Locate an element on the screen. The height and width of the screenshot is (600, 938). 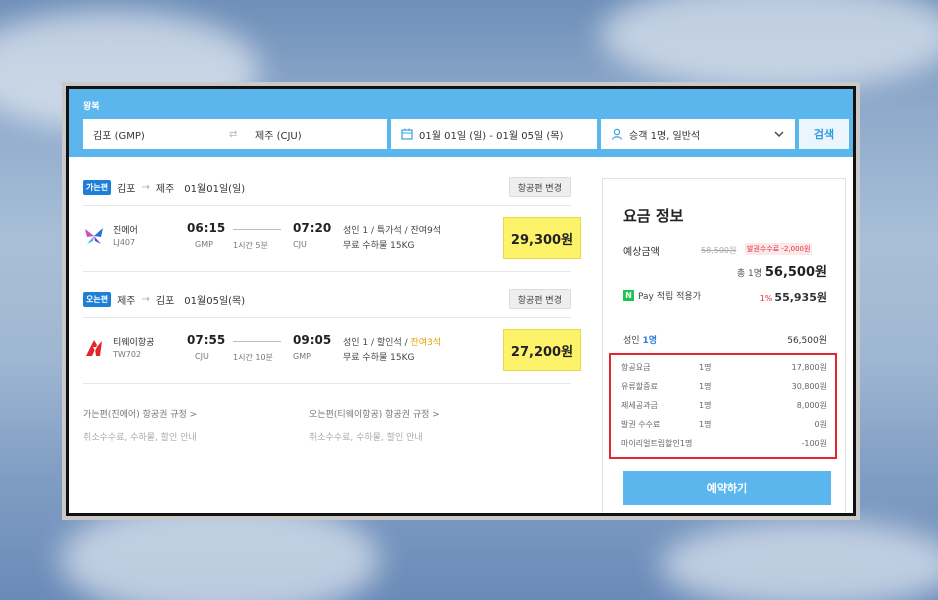
original-price: 58,500원 is located at coordinates (719, 250).